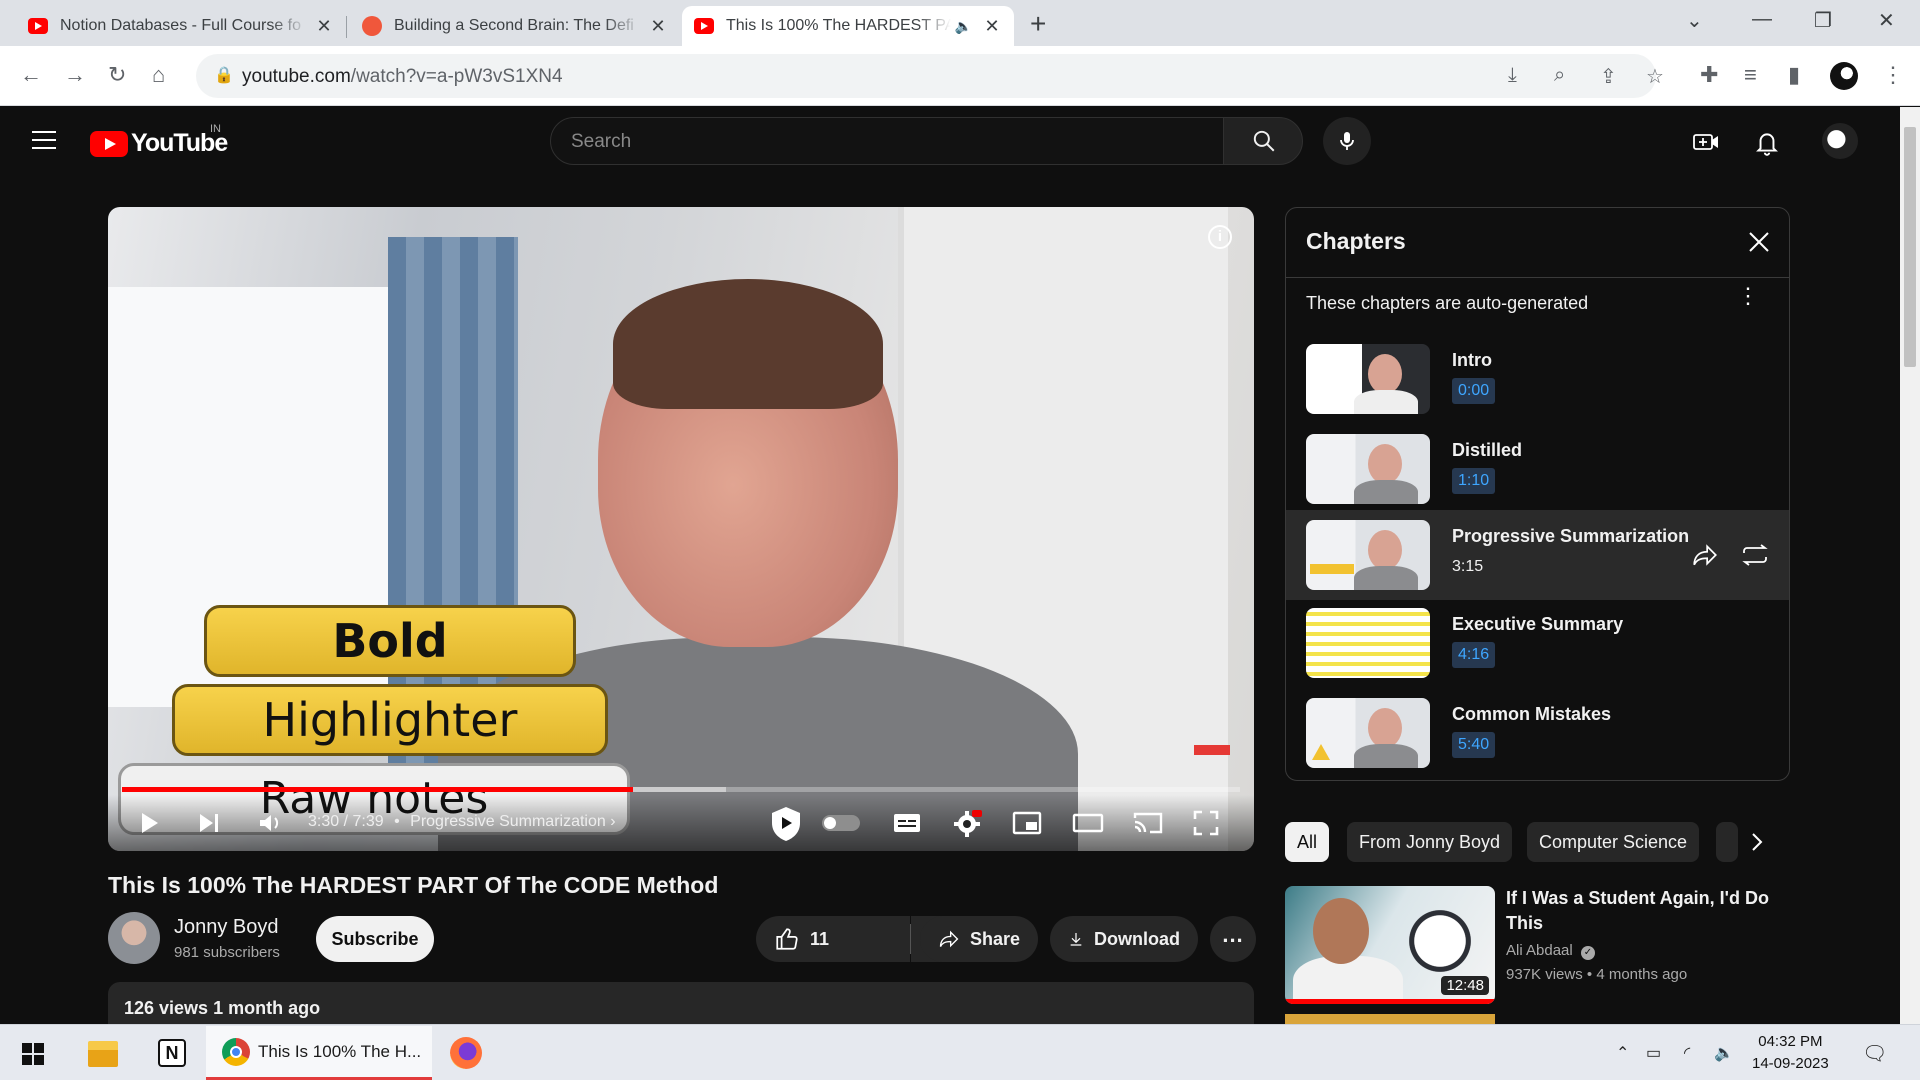 Image resolution: width=1920 pixels, height=1080 pixels. I want to click on info-icon: i, so click(1220, 237).